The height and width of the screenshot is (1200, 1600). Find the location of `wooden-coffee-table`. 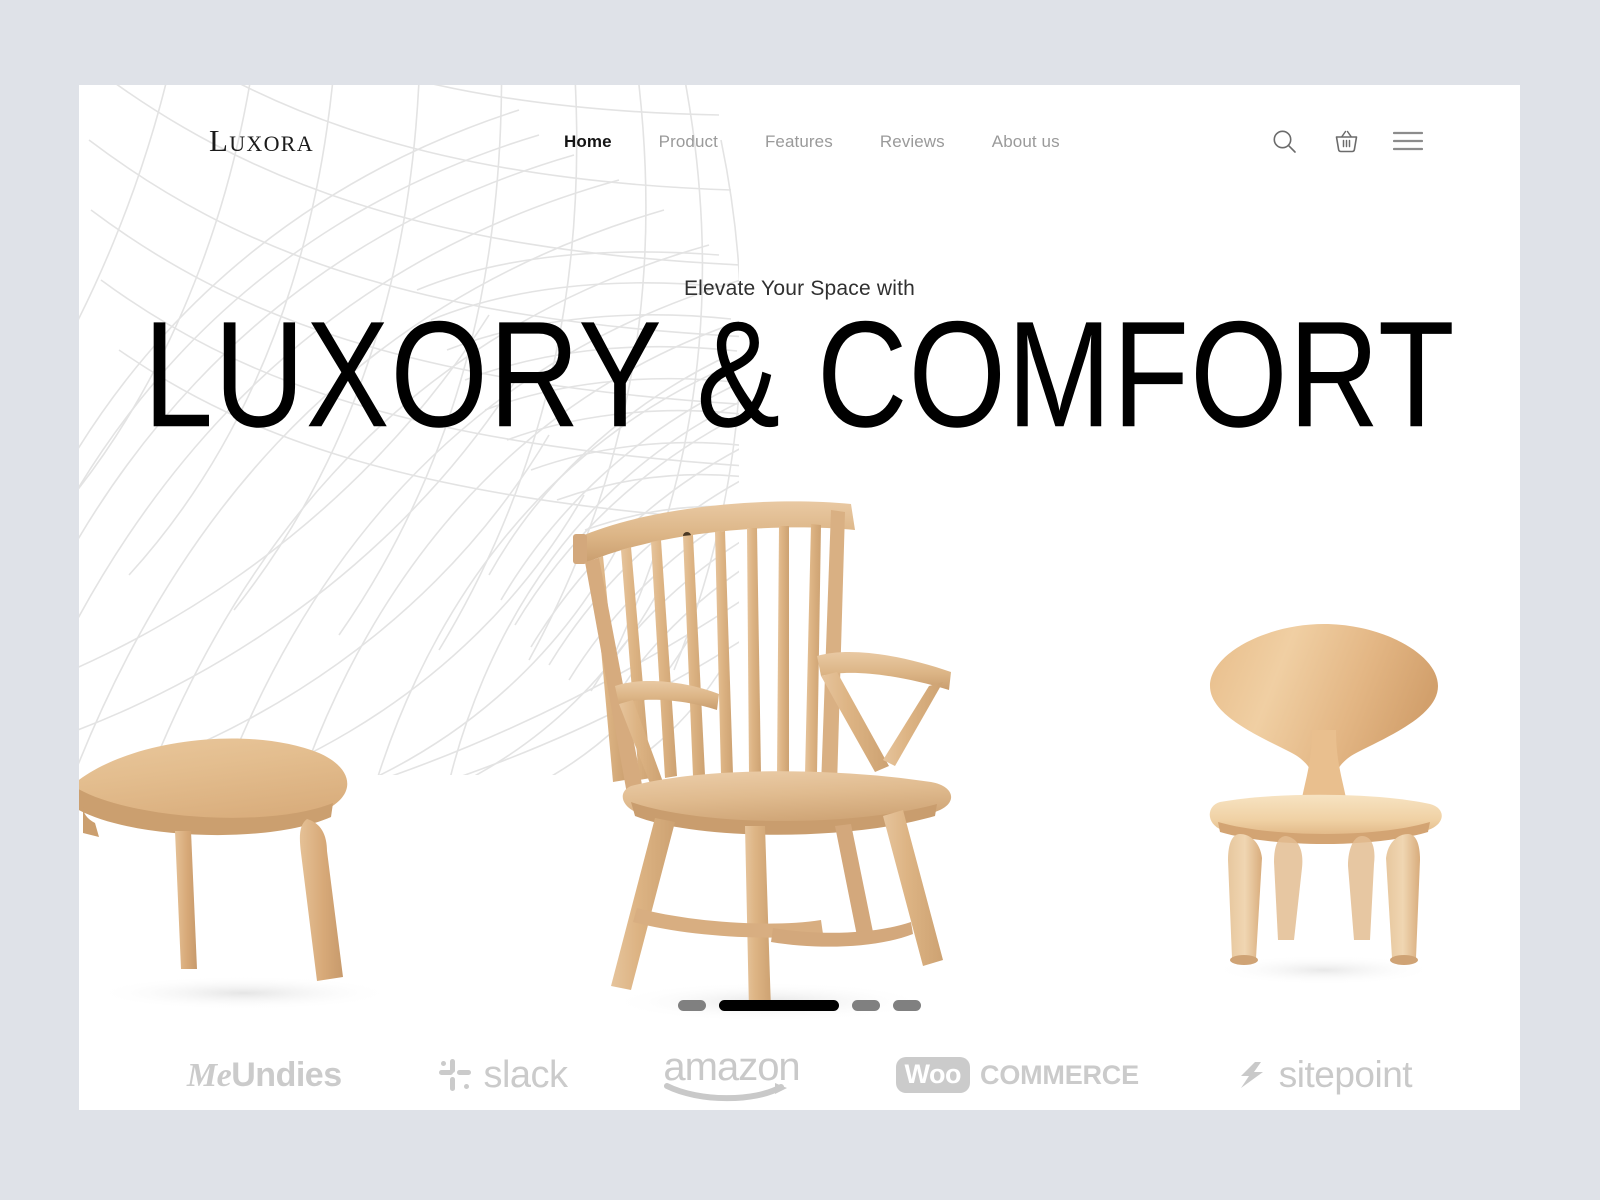

wooden-coffee-table is located at coordinates (244, 865).